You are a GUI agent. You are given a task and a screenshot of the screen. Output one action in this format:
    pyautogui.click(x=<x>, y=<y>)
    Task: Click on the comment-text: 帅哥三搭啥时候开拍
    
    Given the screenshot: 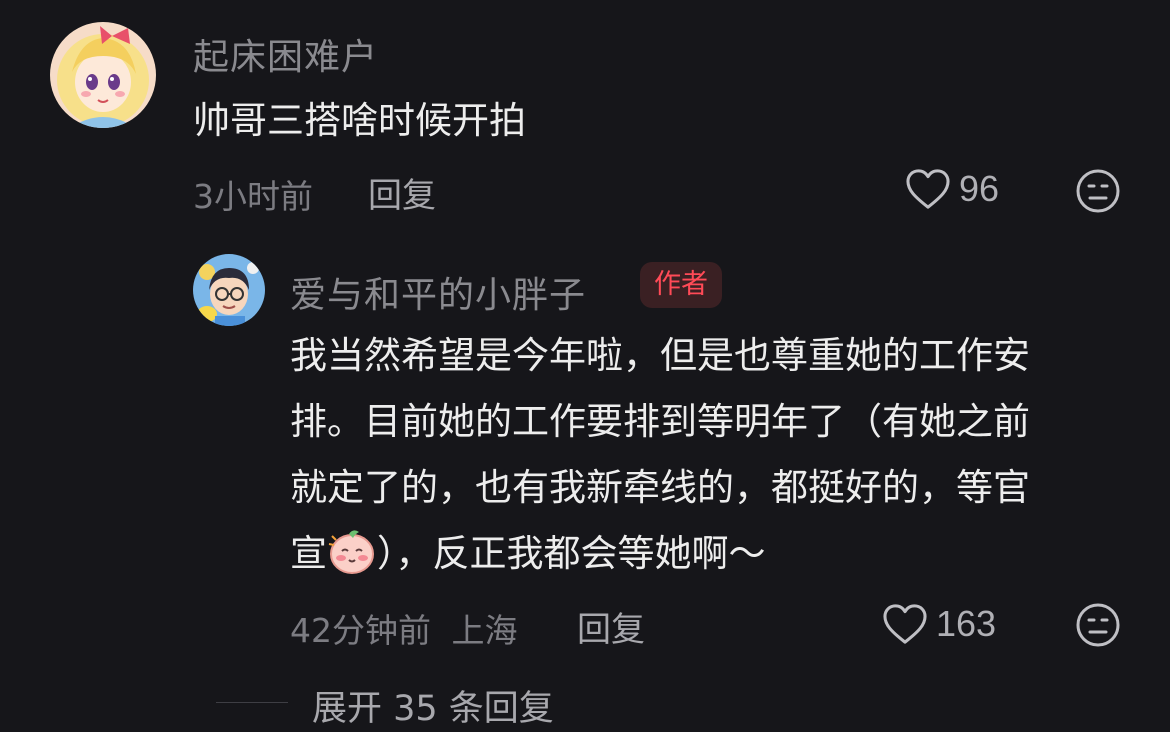 What is the action you would take?
    pyautogui.click(x=359, y=120)
    